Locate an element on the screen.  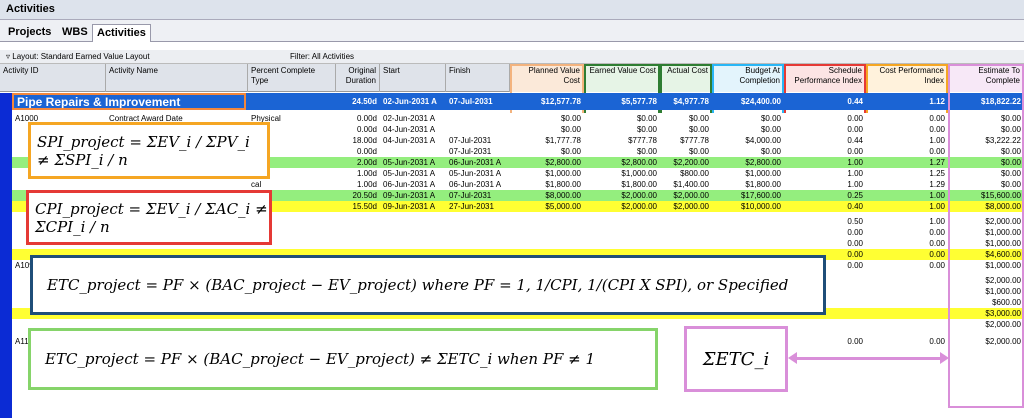
cell-cpi: 1.25 is located at coordinates (937, 173).